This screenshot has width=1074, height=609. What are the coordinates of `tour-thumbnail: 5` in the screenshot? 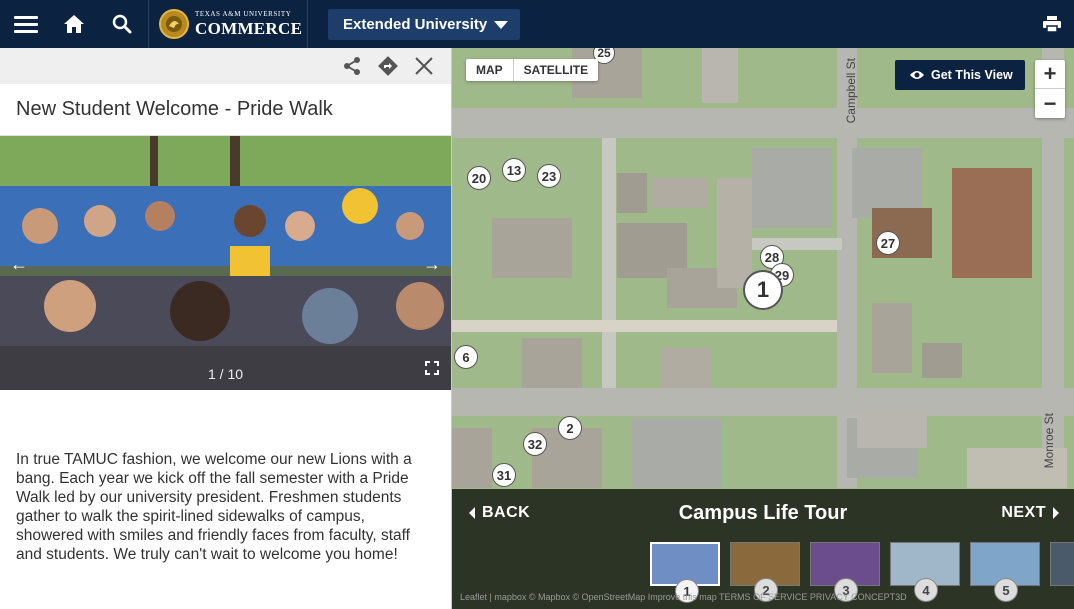 It's located at (1005, 572).